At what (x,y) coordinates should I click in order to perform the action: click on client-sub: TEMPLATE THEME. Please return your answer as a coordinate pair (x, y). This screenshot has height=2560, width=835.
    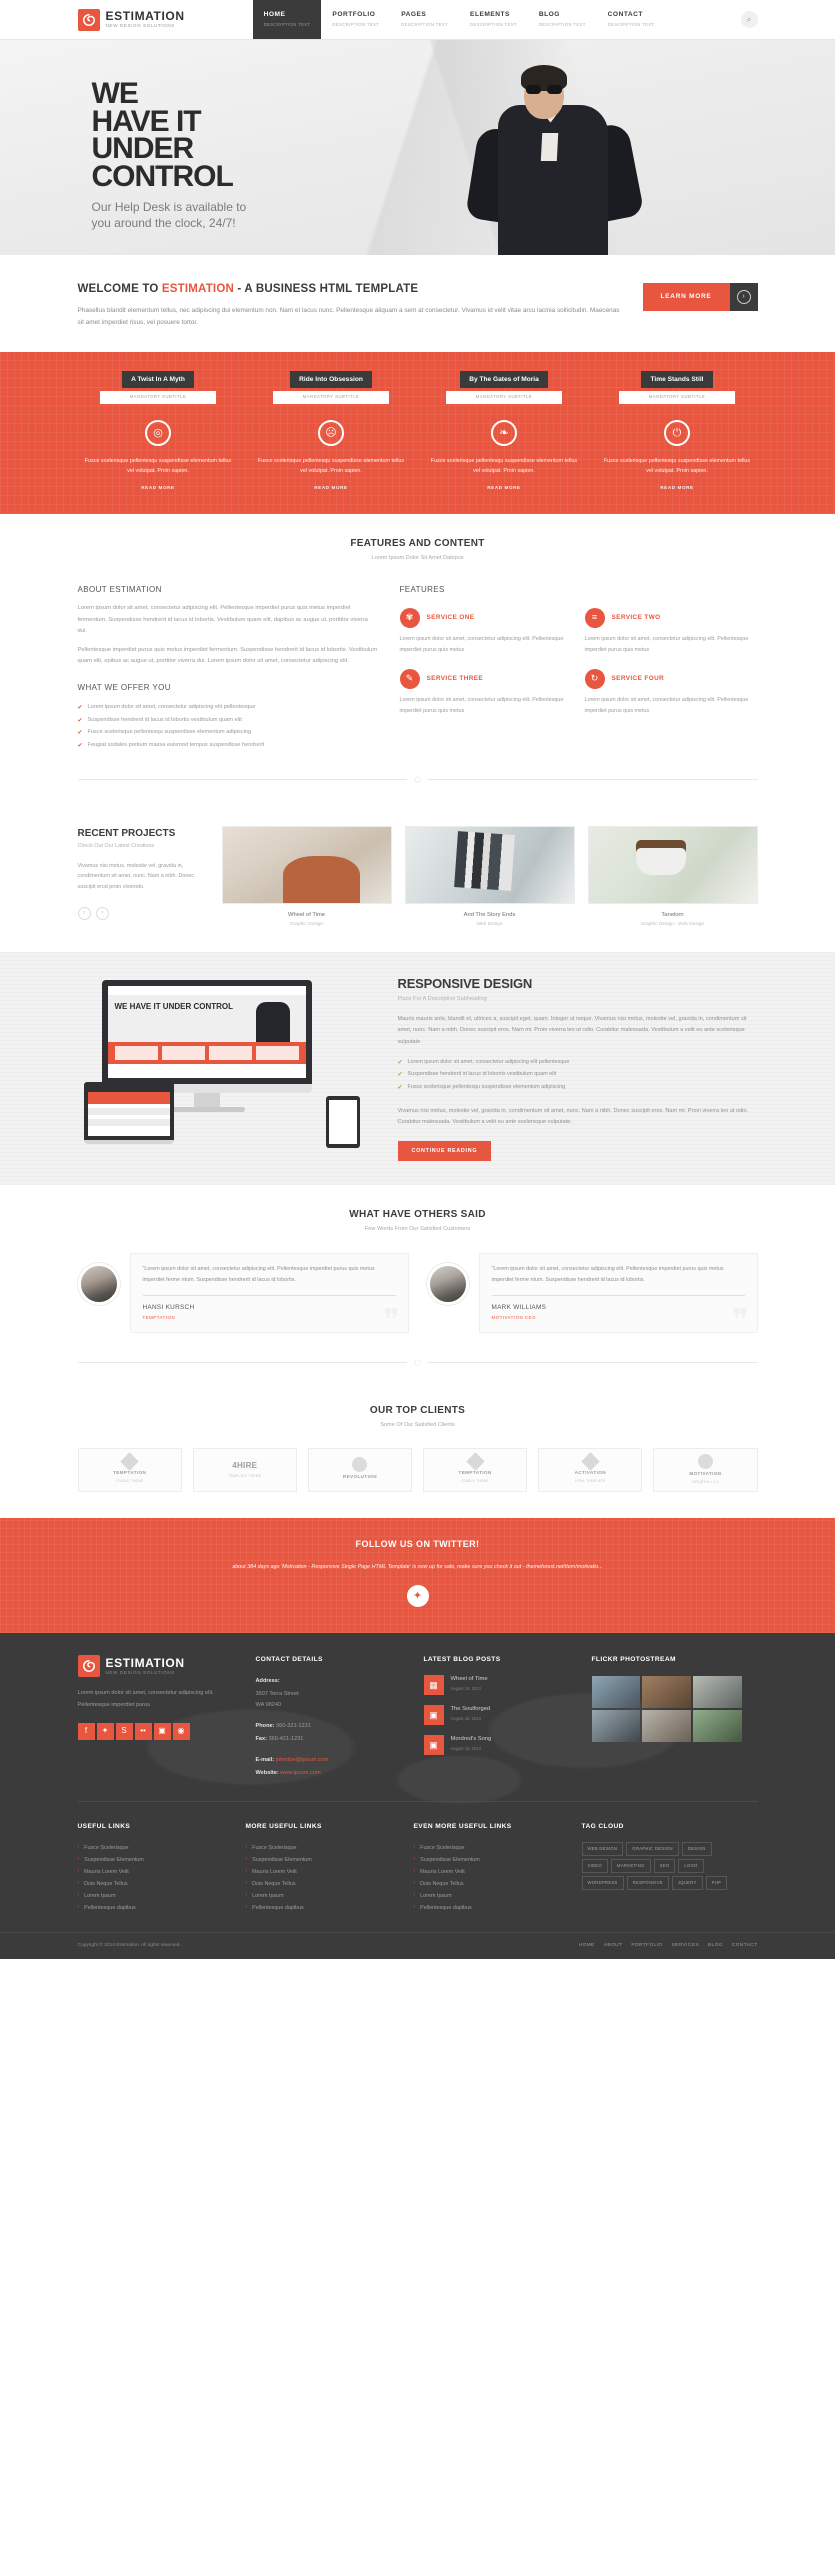
    Looking at the image, I should click on (245, 1476).